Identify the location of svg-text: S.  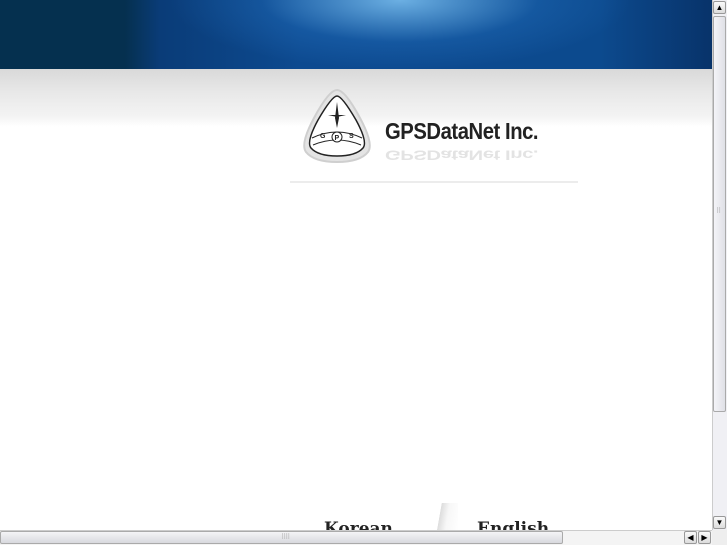
(351, 136).